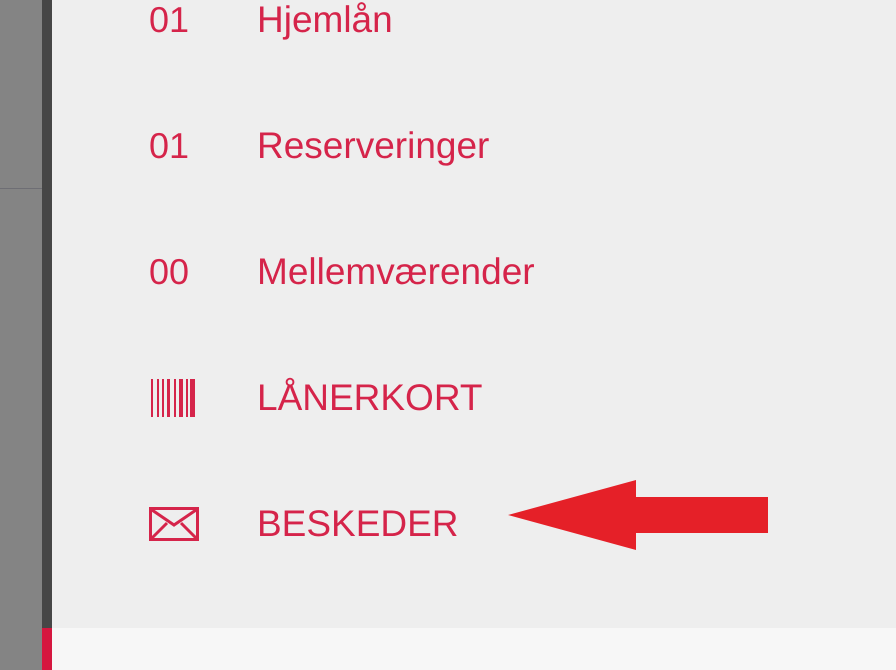 The width and height of the screenshot is (896, 670). What do you see at coordinates (325, 20) in the screenshot?
I see `menu-item: Hjemlån` at bounding box center [325, 20].